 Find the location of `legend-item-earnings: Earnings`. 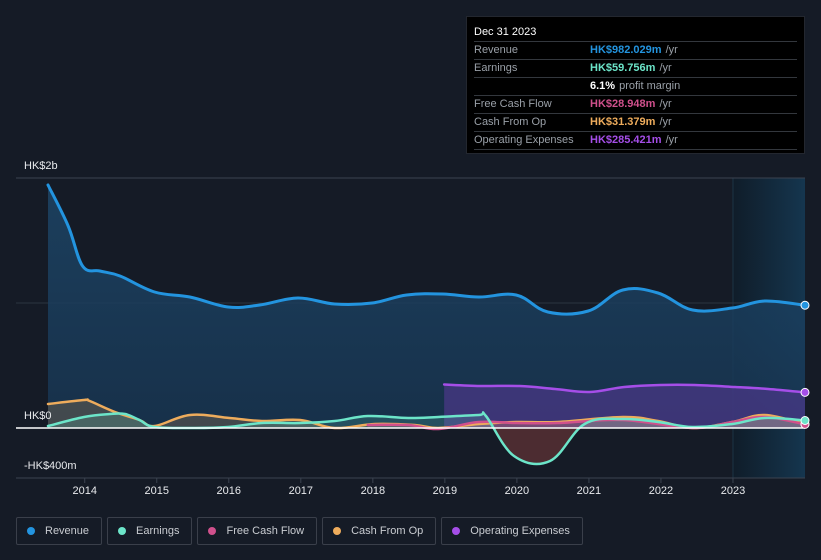

legend-item-earnings: Earnings is located at coordinates (150, 531).